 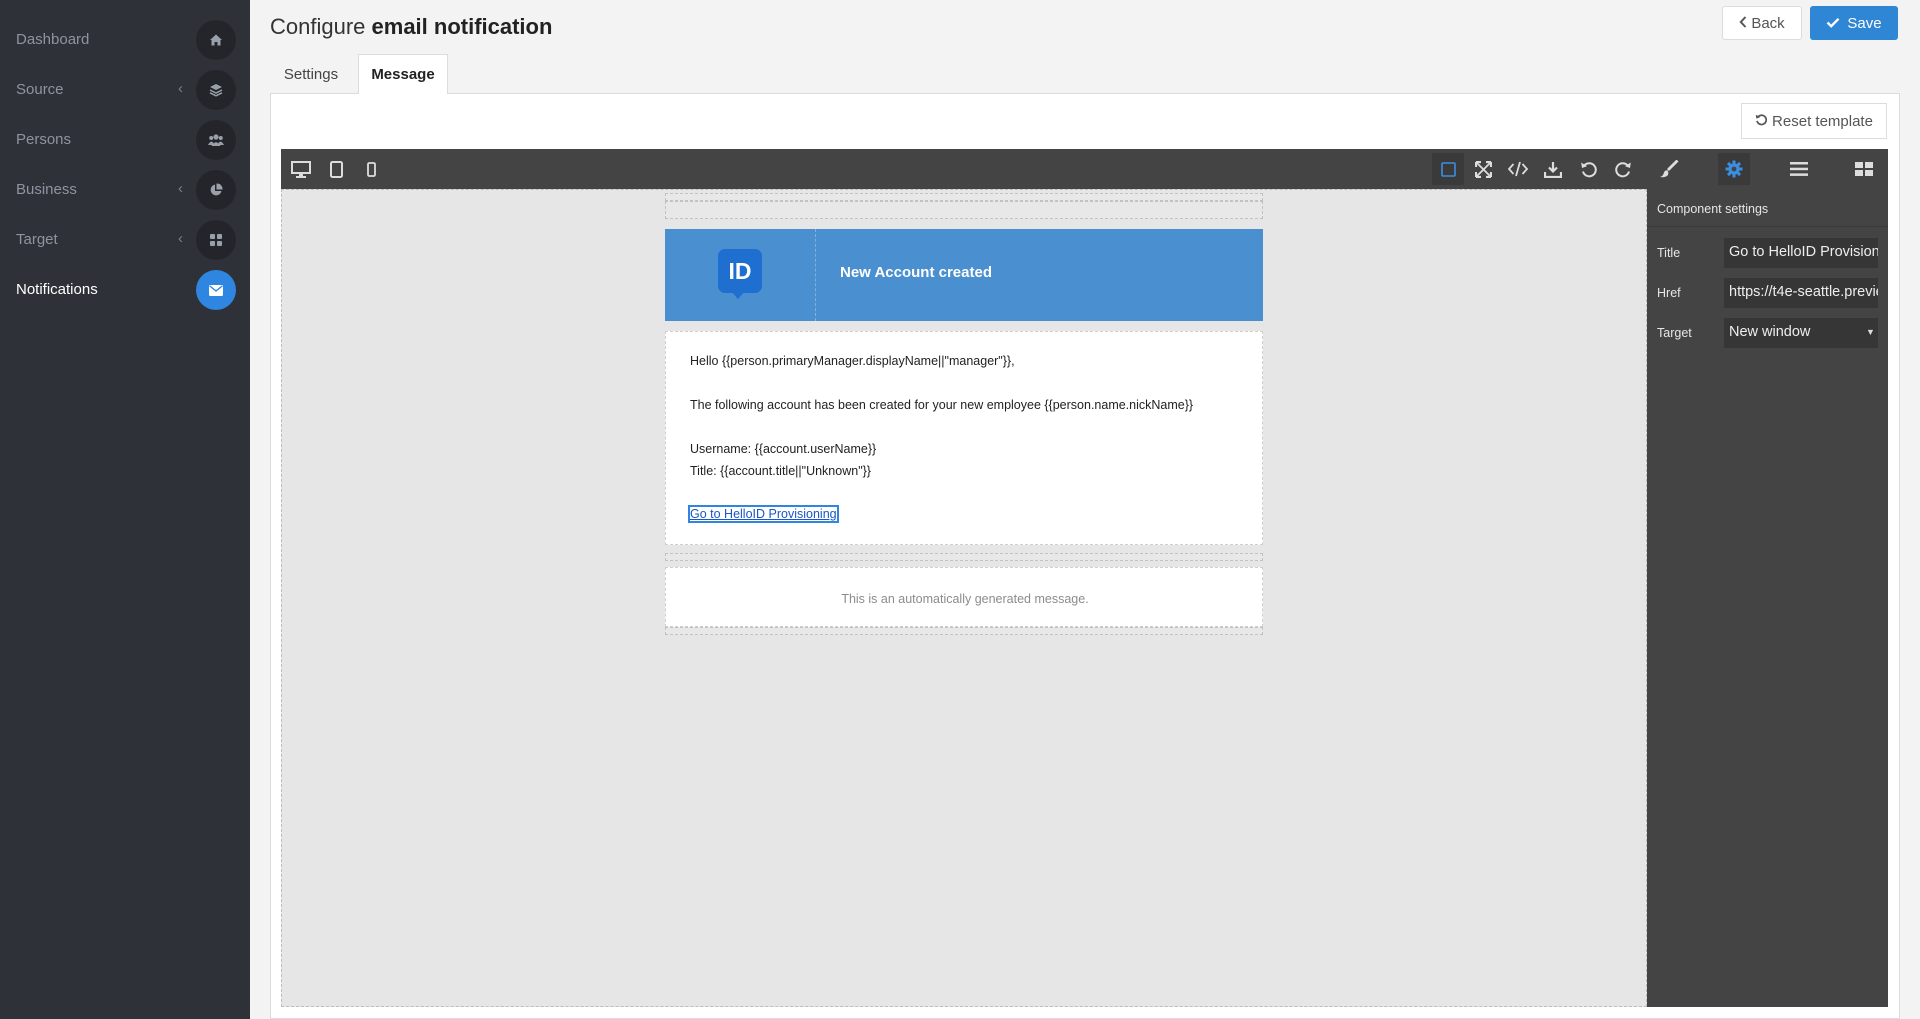 What do you see at coordinates (216, 240) in the screenshot?
I see `grid-icon` at bounding box center [216, 240].